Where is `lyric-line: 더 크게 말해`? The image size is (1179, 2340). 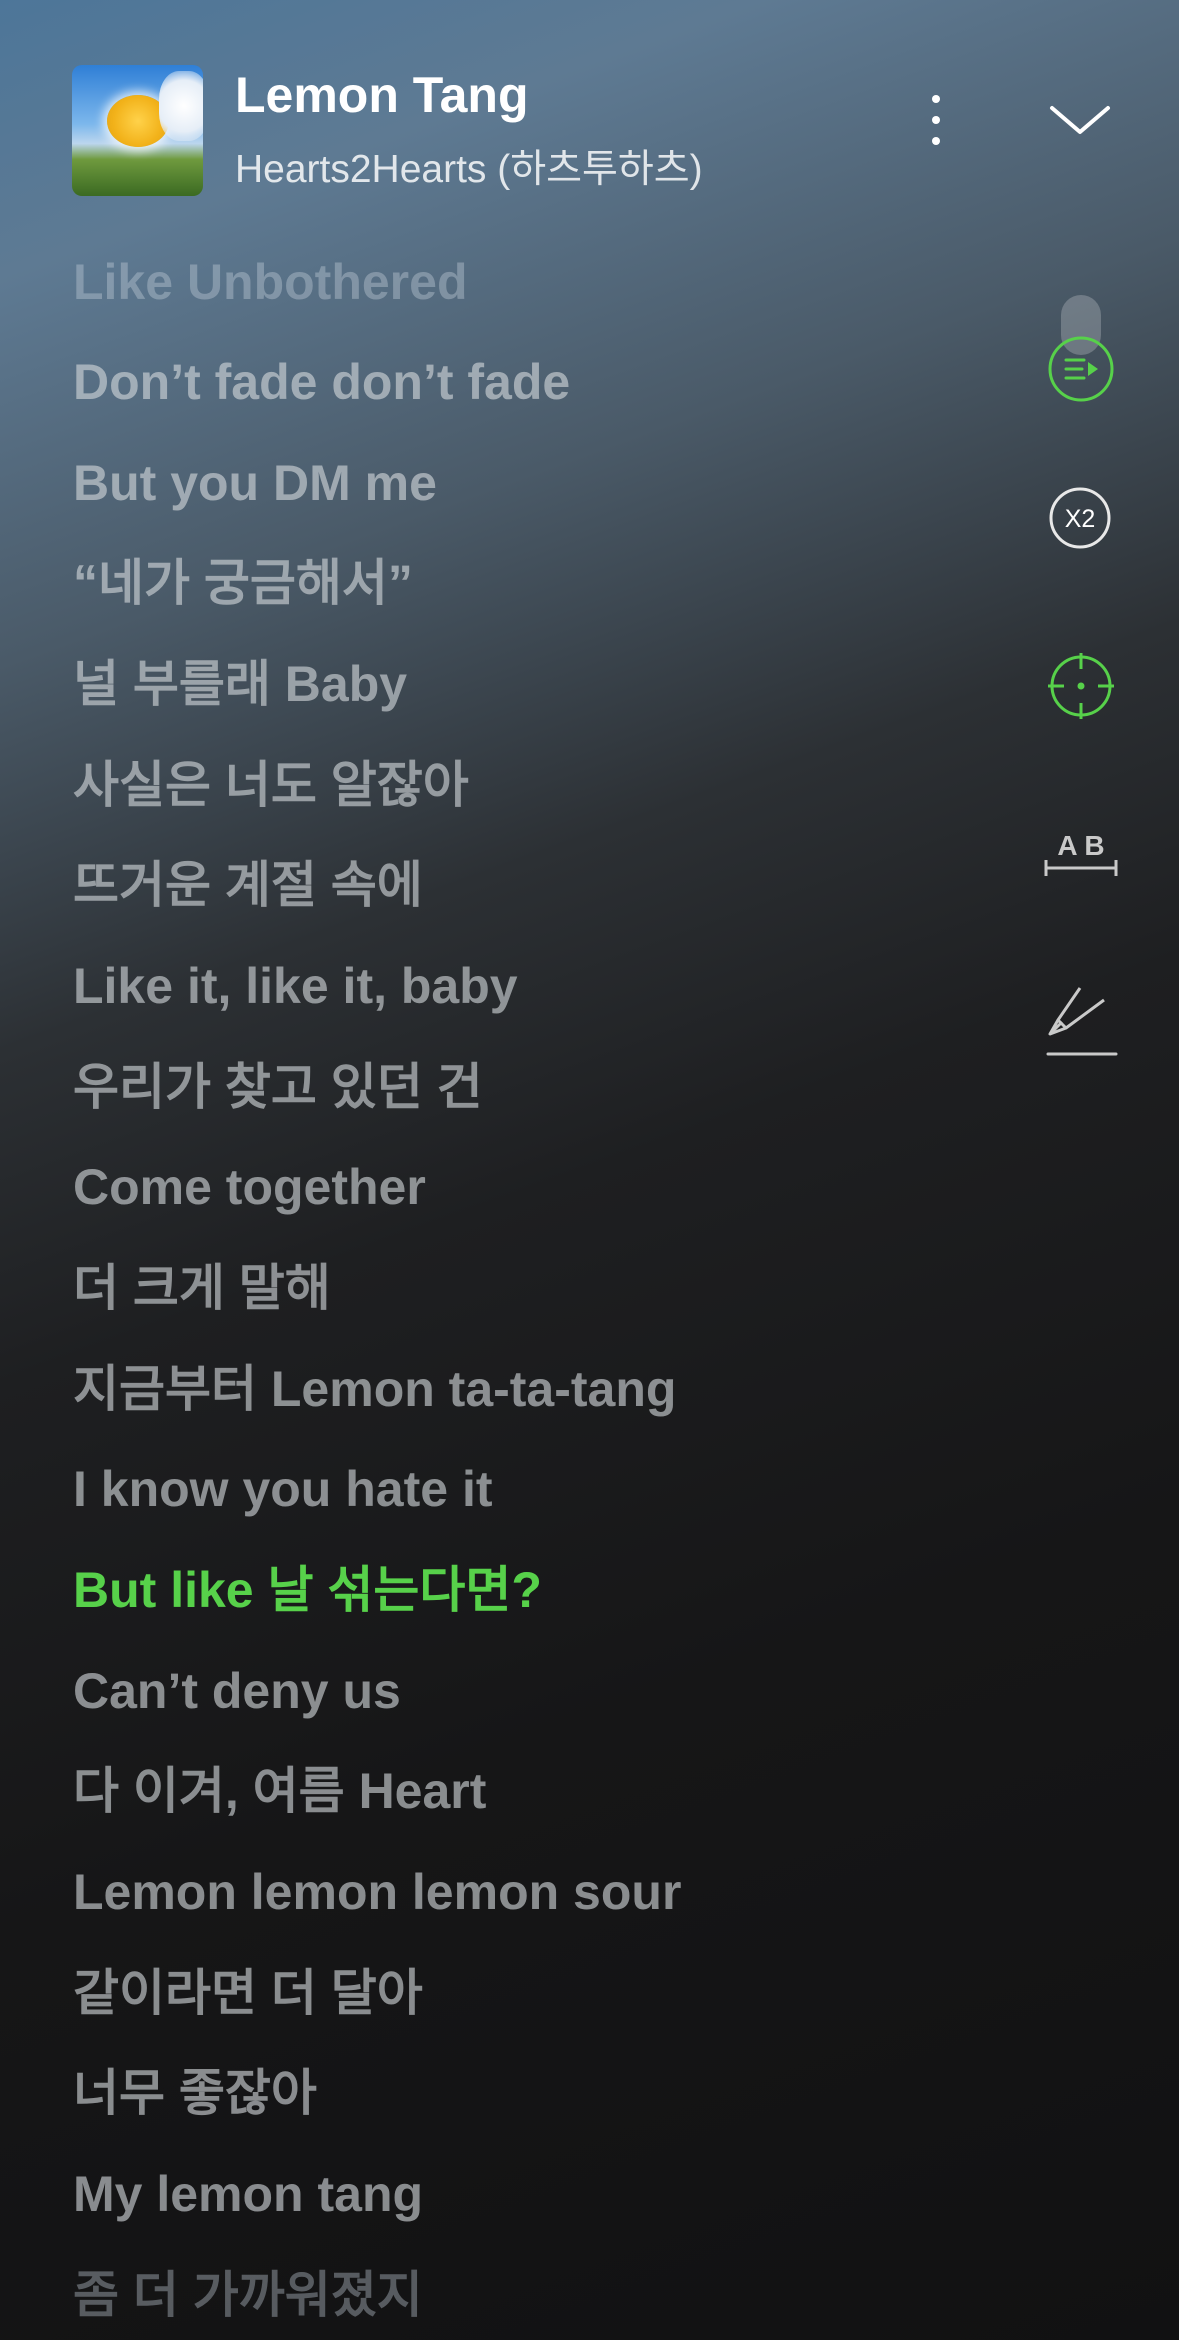 lyric-line: 더 크게 말해 is located at coordinates (202, 1288).